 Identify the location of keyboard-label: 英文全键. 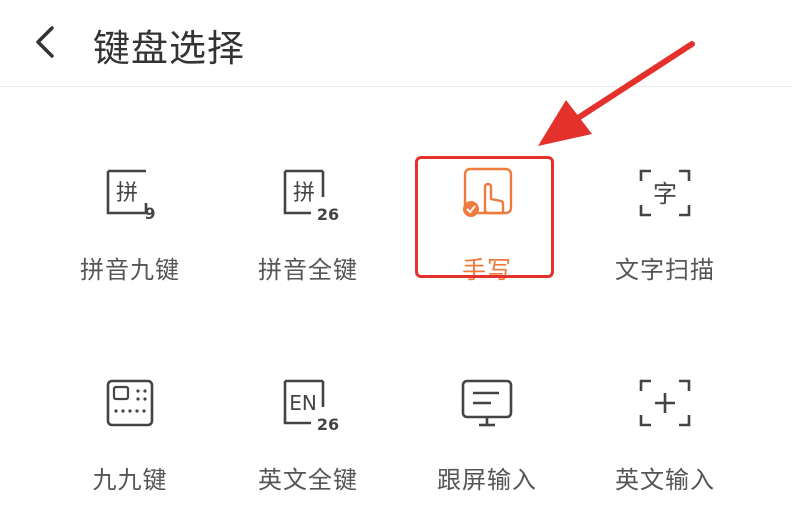
(308, 480).